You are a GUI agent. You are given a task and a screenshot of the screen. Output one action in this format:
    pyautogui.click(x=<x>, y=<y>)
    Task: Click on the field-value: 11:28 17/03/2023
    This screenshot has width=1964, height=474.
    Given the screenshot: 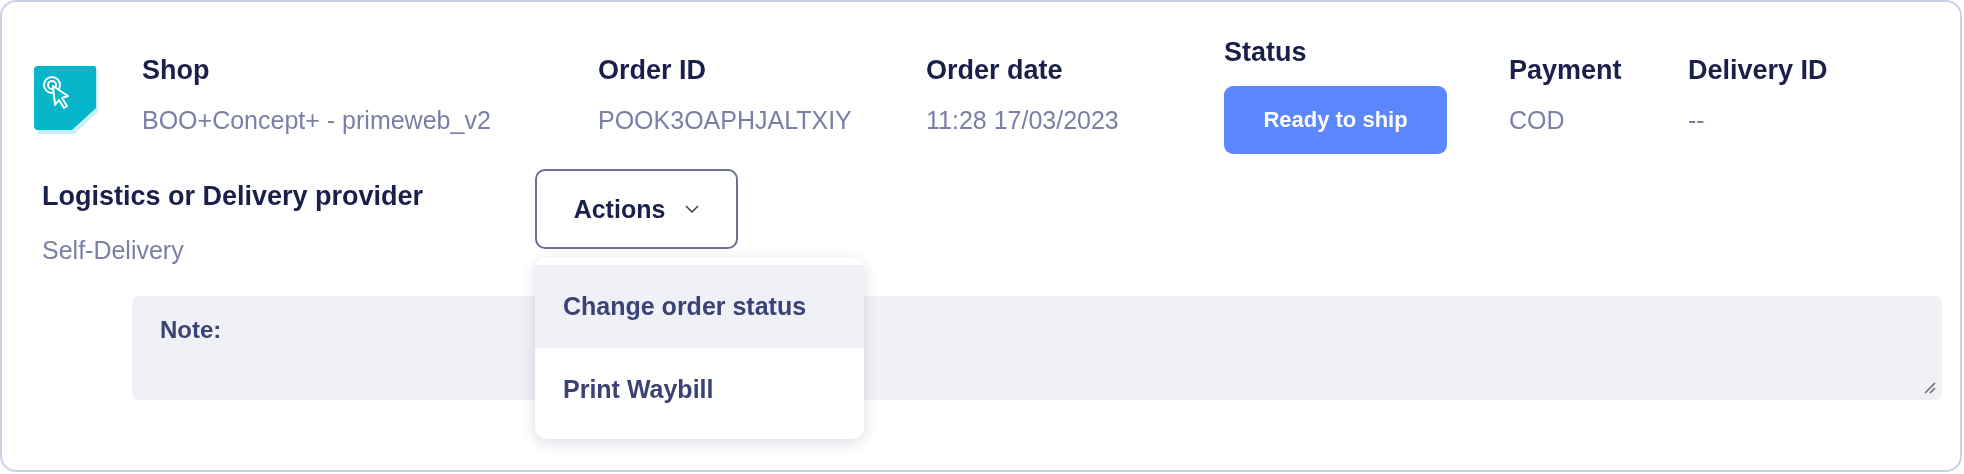 What is the action you would take?
    pyautogui.click(x=1023, y=120)
    